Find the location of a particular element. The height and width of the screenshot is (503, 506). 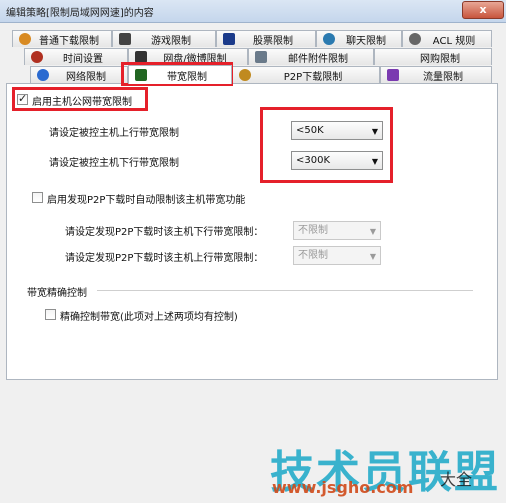

close-button: x is located at coordinates (483, 10).